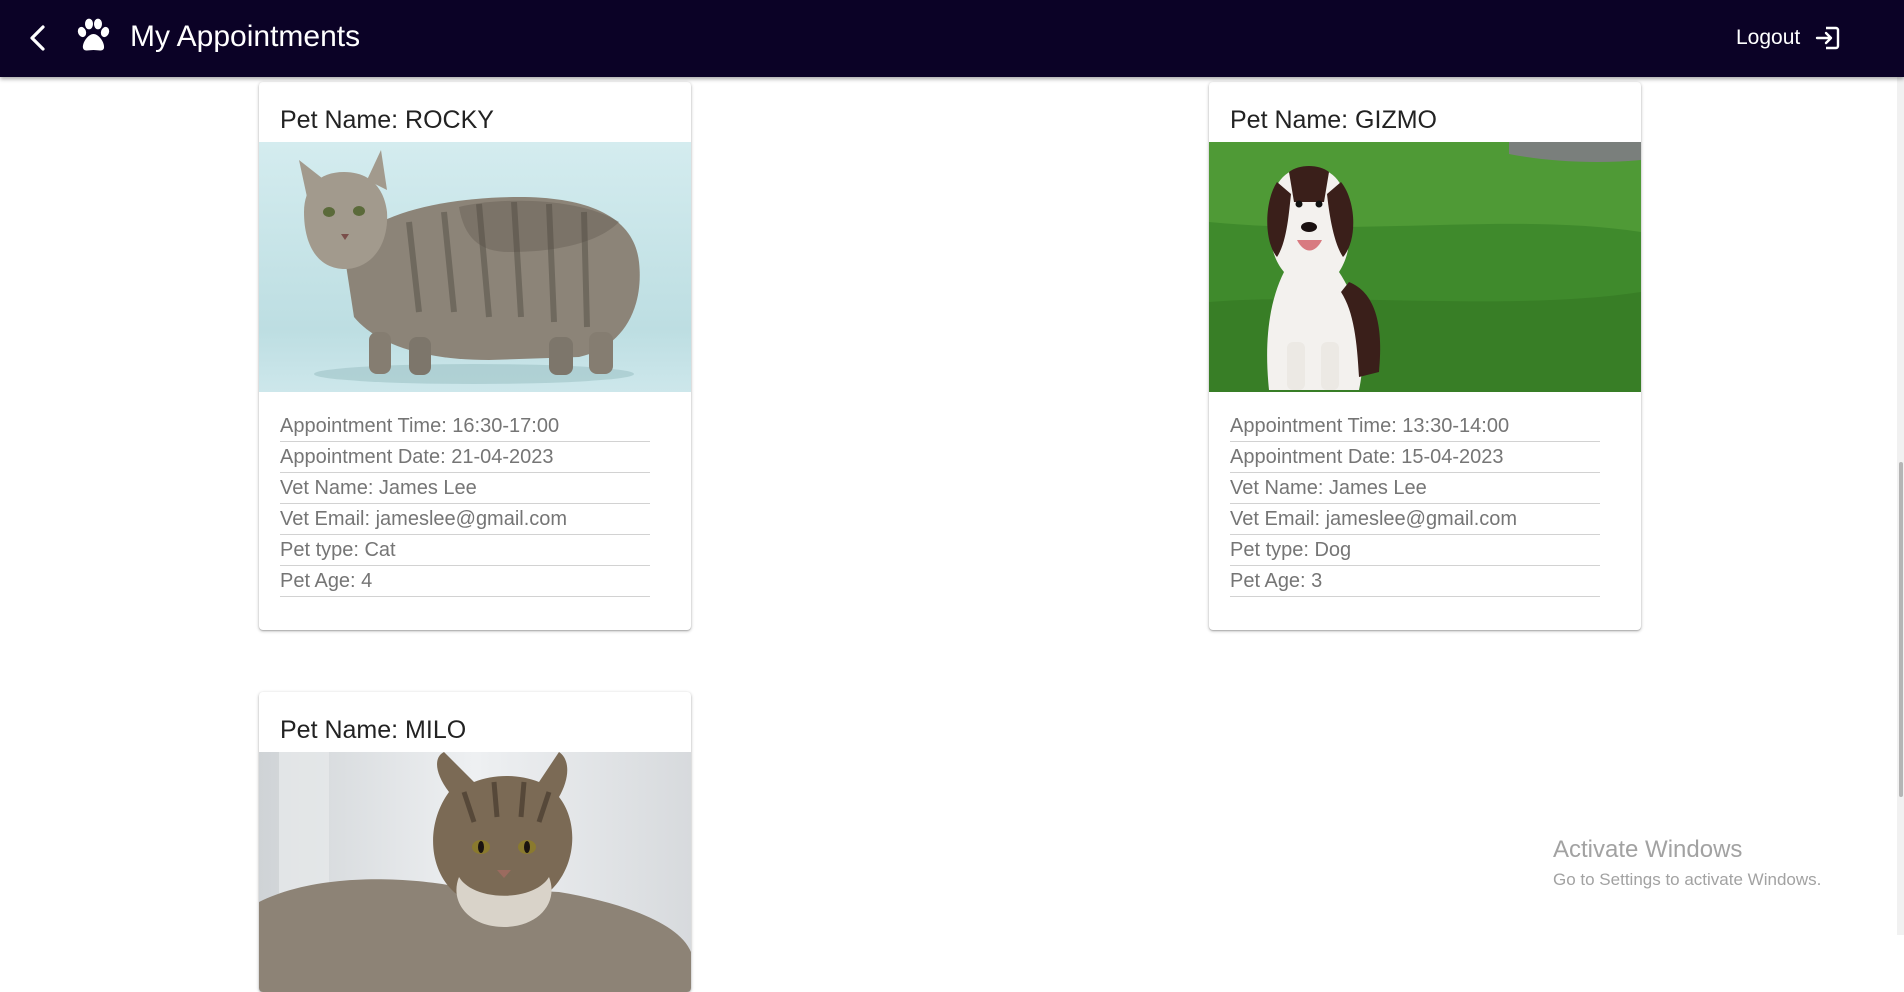  Describe the element at coordinates (465, 457) in the screenshot. I see `appointment-date: Appointment Date: 21-04-2023` at that location.